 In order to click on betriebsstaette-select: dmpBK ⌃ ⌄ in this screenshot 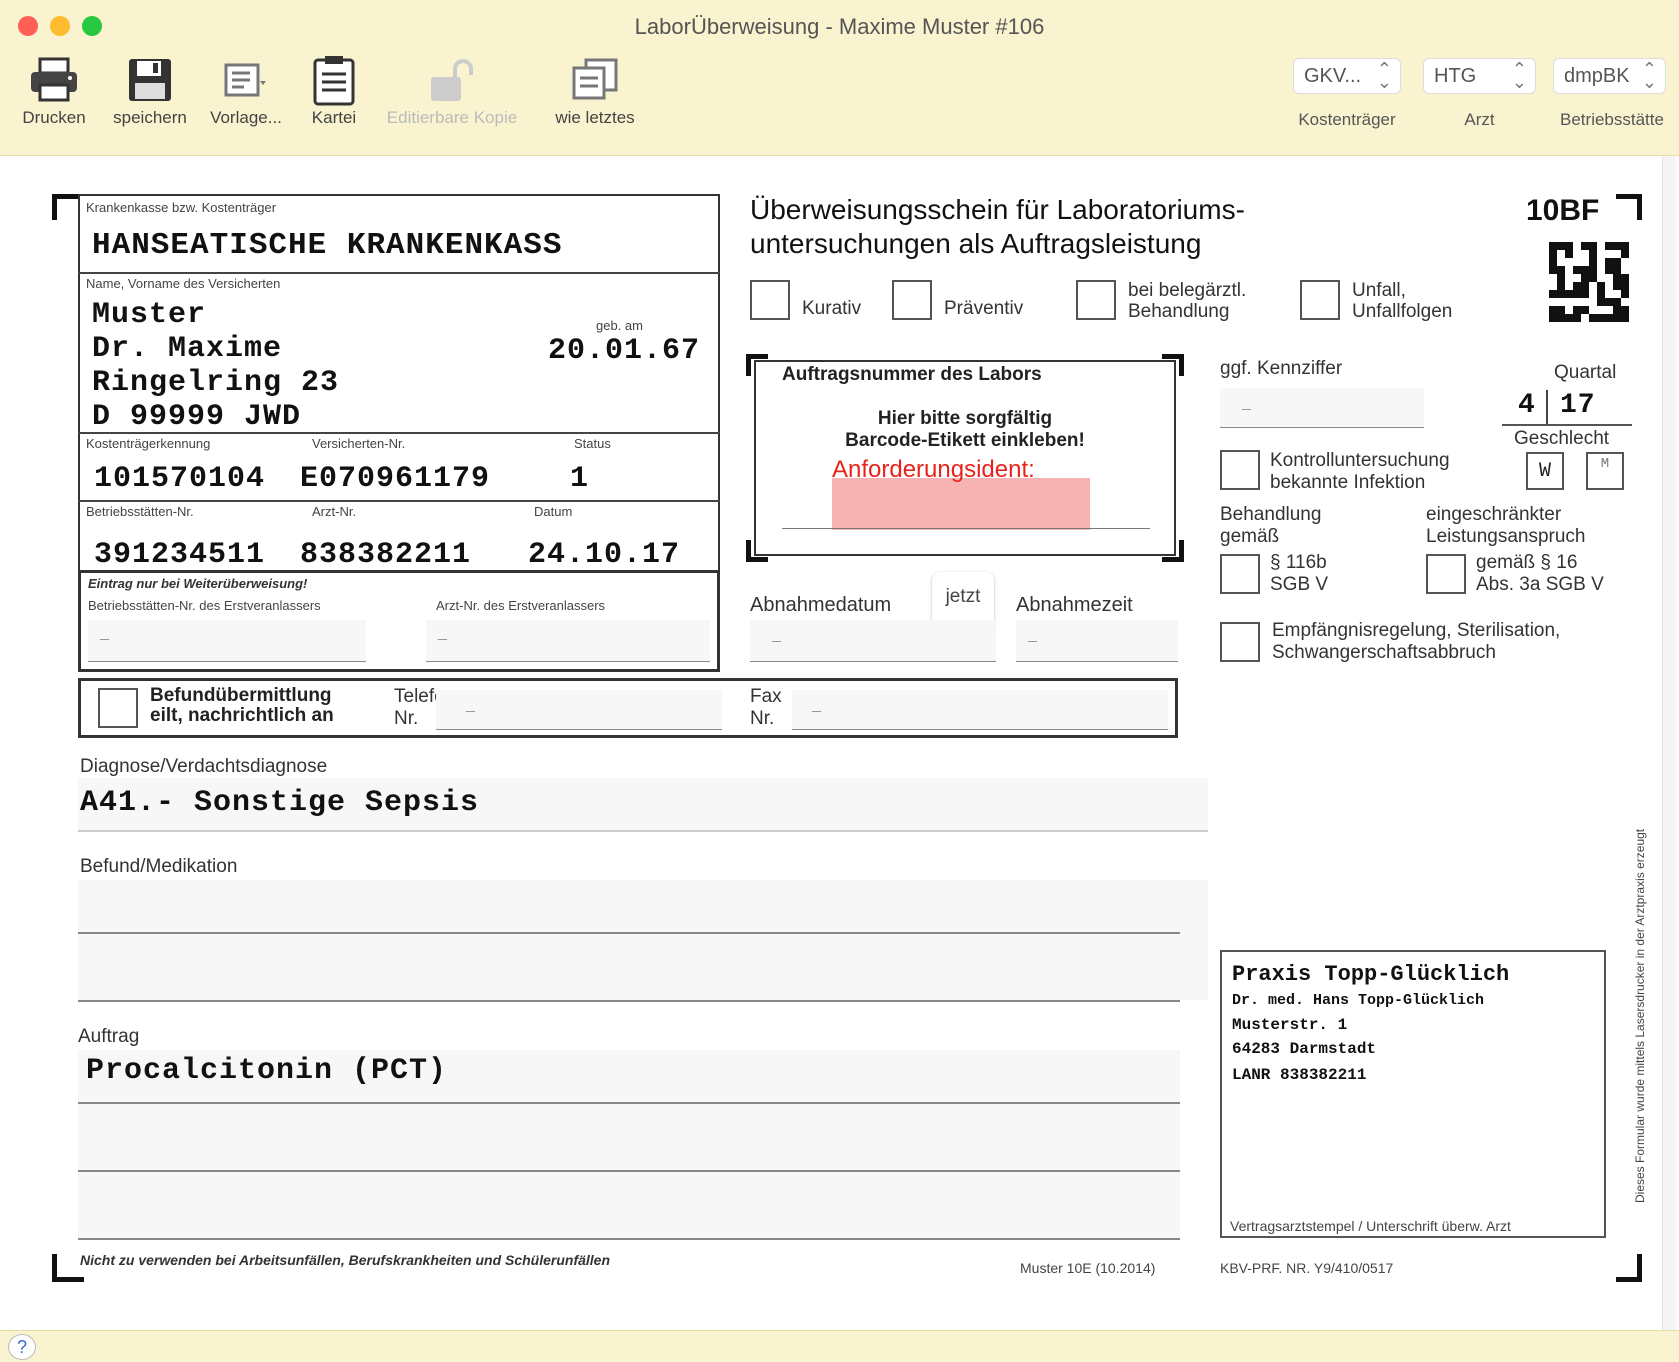, I will do `click(1609, 76)`.